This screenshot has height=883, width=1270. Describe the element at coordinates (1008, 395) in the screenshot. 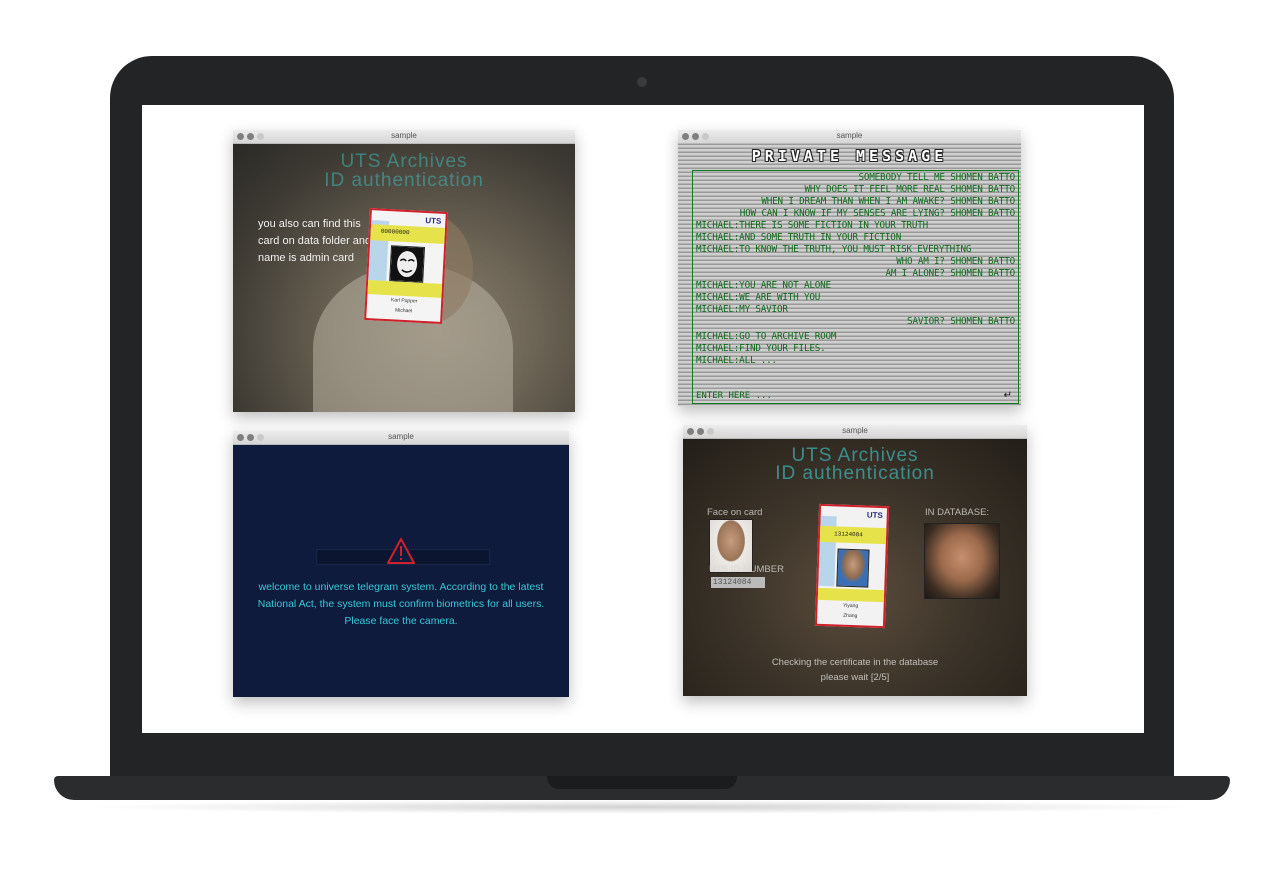

I see `enter-icon: ↵` at that location.